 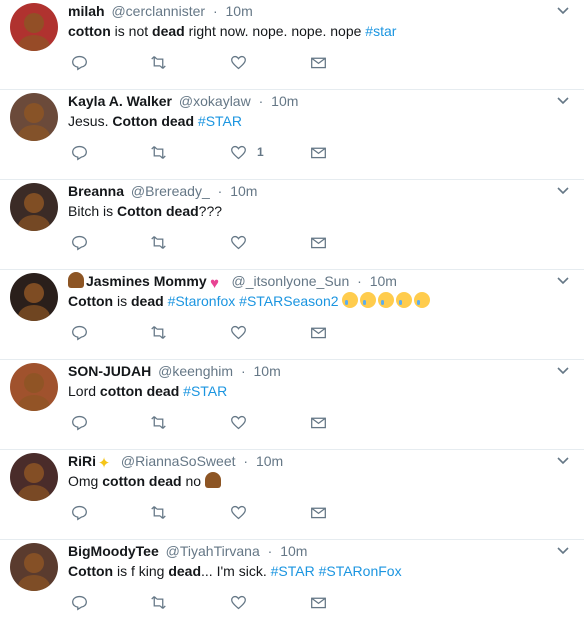 What do you see at coordinates (86, 11) in the screenshot?
I see `display-name: milah` at bounding box center [86, 11].